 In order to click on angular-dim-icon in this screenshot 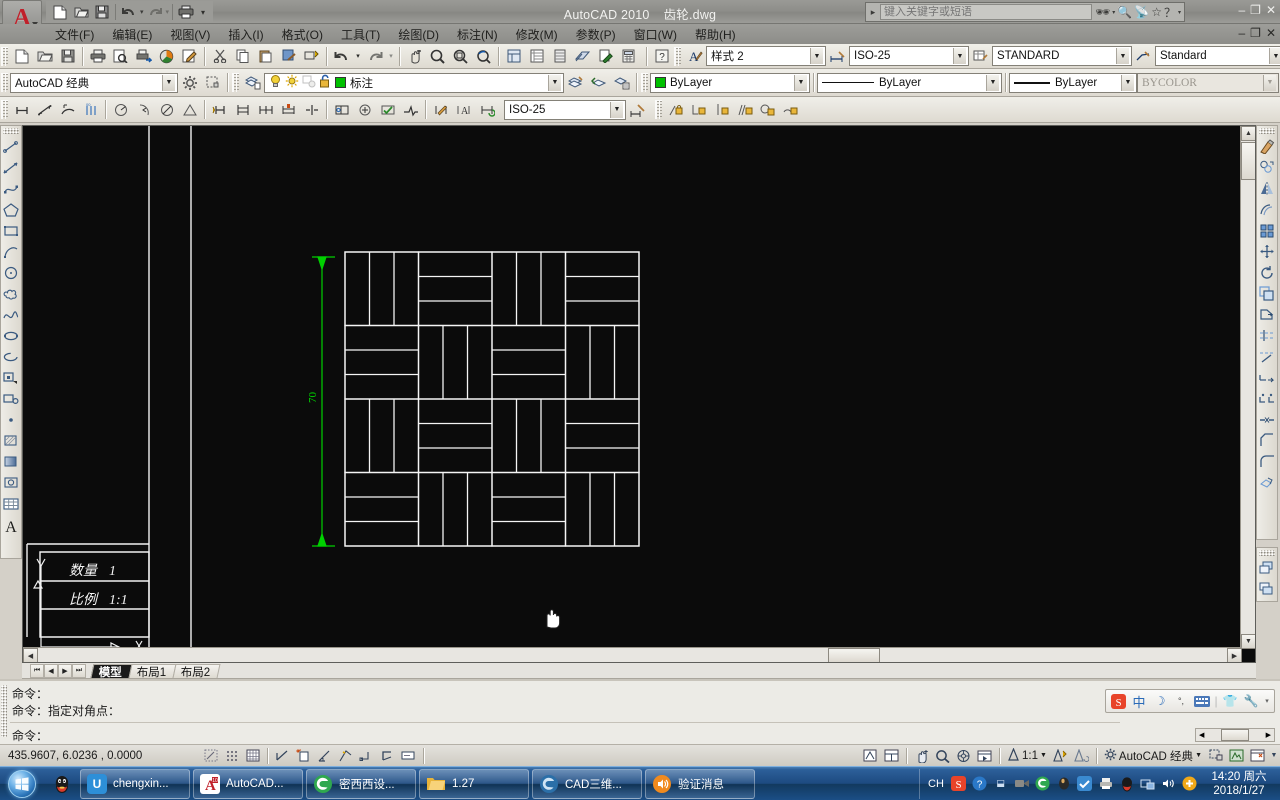, I will do `click(189, 110)`.